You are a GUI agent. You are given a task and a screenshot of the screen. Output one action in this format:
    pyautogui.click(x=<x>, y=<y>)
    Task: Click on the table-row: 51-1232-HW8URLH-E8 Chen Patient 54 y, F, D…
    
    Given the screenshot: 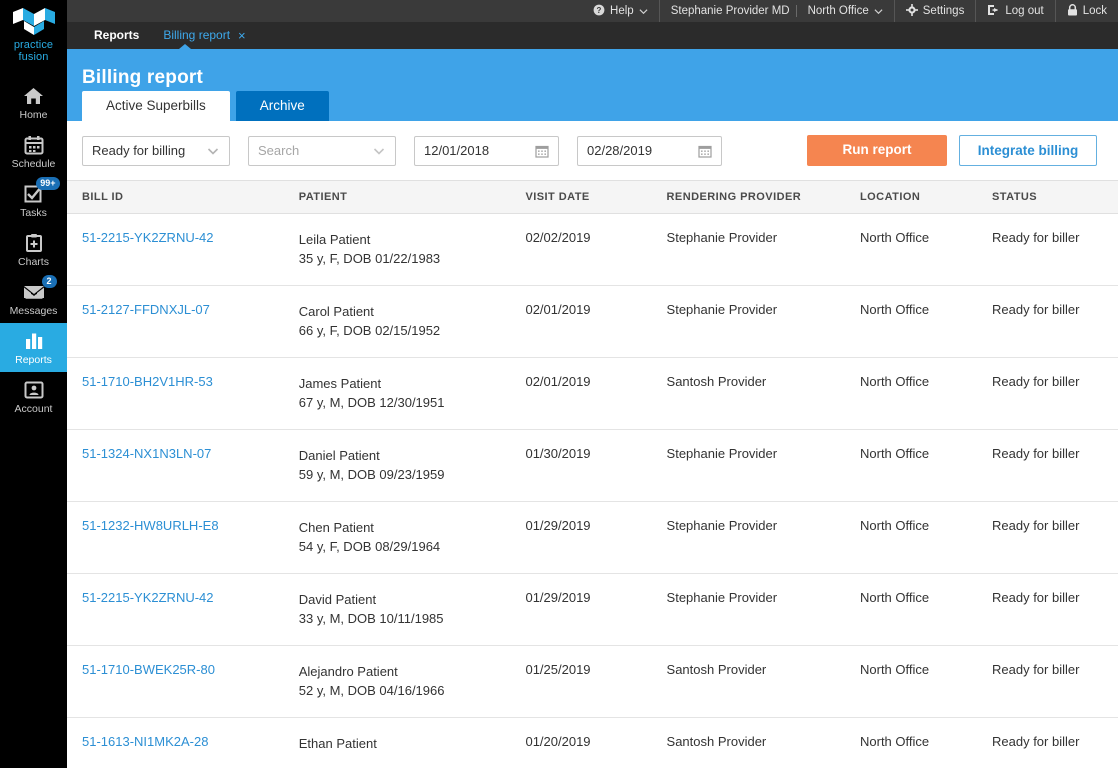 What is the action you would take?
    pyautogui.click(x=592, y=538)
    